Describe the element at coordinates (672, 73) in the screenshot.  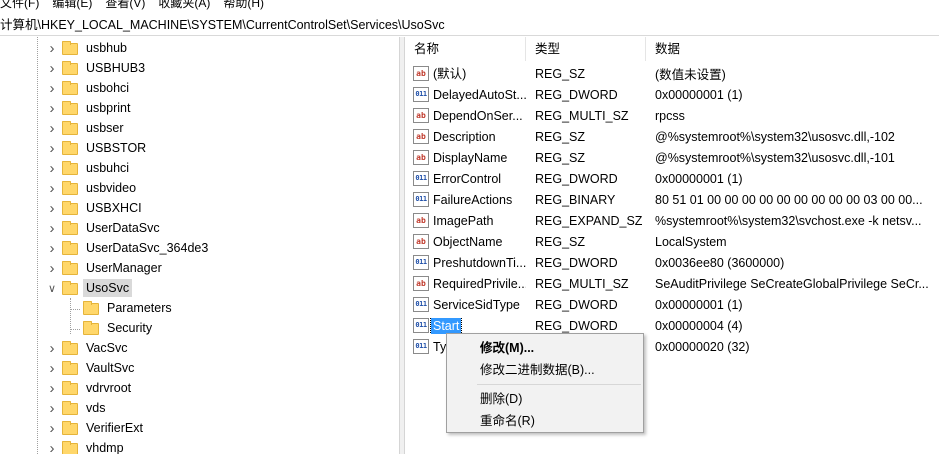
I see `value-row: ab (默认) REG_SZ (数值未设置)` at that location.